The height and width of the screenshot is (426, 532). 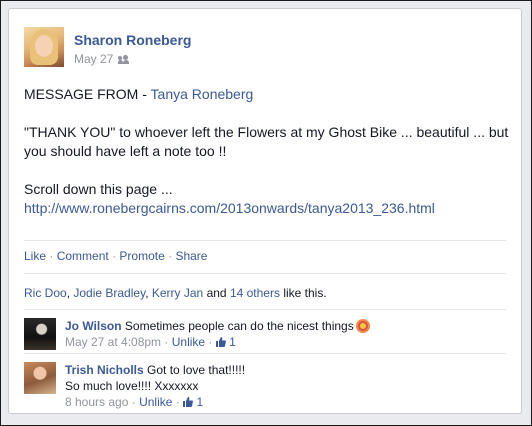 What do you see at coordinates (113, 342) in the screenshot?
I see `comment-timestamp: May 27 at 4:08pm` at bounding box center [113, 342].